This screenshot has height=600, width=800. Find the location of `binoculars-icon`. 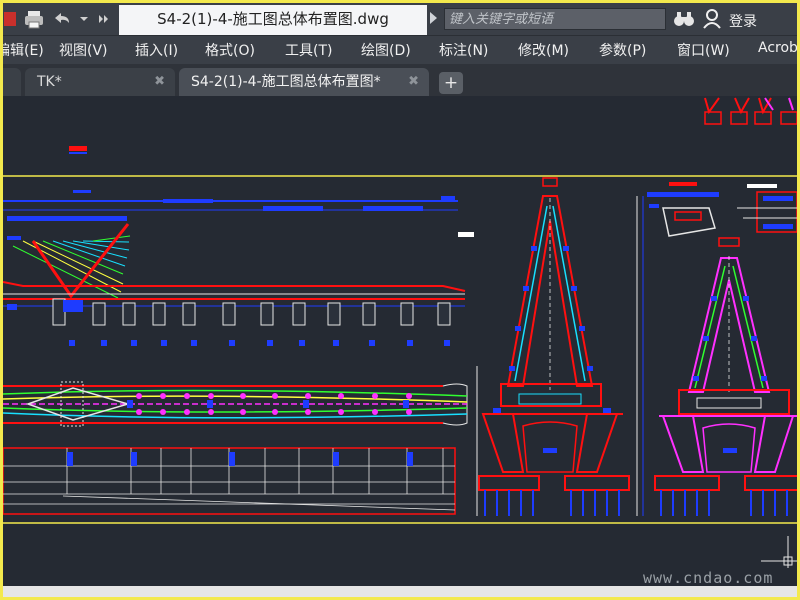

binoculars-icon is located at coordinates (684, 21).